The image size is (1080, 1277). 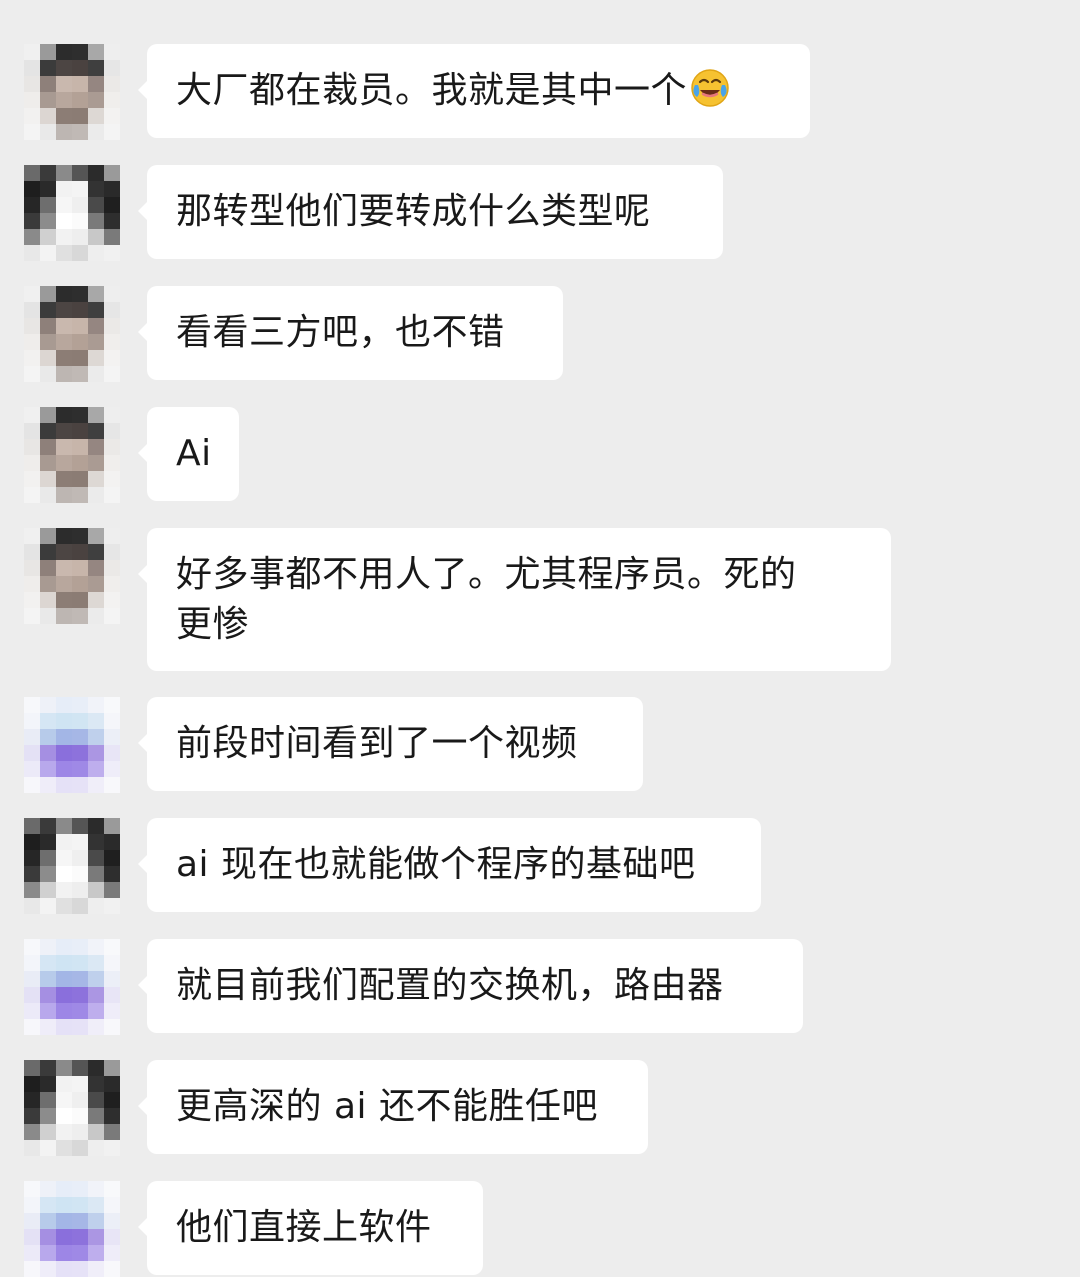 I want to click on message-text: Ai, so click(x=194, y=453).